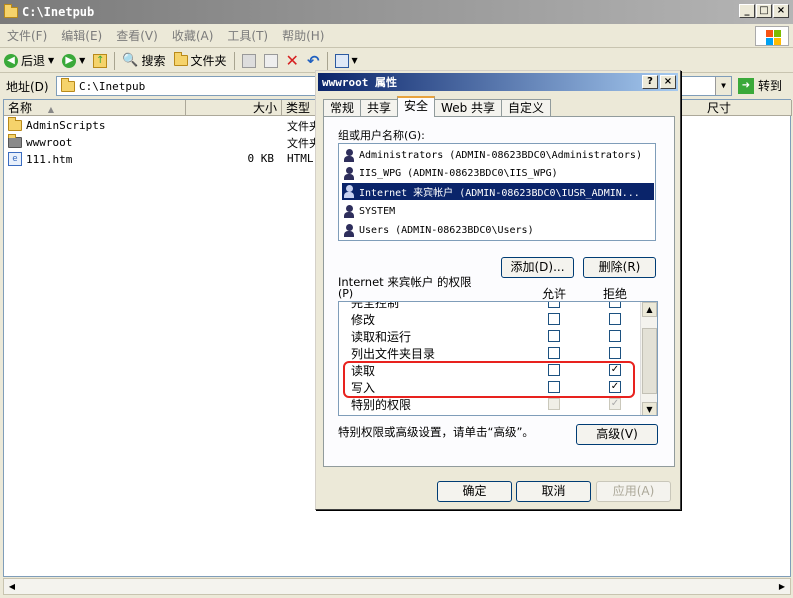  I want to click on back-arrow-icon: ◀, so click(11, 60).